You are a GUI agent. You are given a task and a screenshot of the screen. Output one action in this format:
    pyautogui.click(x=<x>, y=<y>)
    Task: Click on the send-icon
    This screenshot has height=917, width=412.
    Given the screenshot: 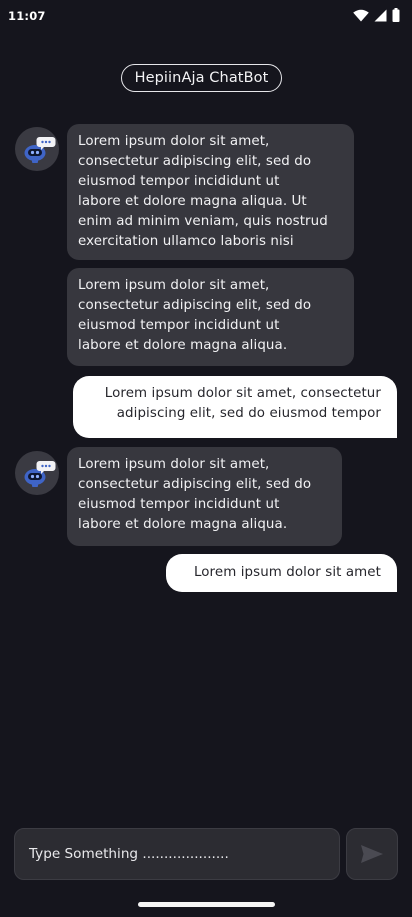 What is the action you would take?
    pyautogui.click(x=372, y=854)
    